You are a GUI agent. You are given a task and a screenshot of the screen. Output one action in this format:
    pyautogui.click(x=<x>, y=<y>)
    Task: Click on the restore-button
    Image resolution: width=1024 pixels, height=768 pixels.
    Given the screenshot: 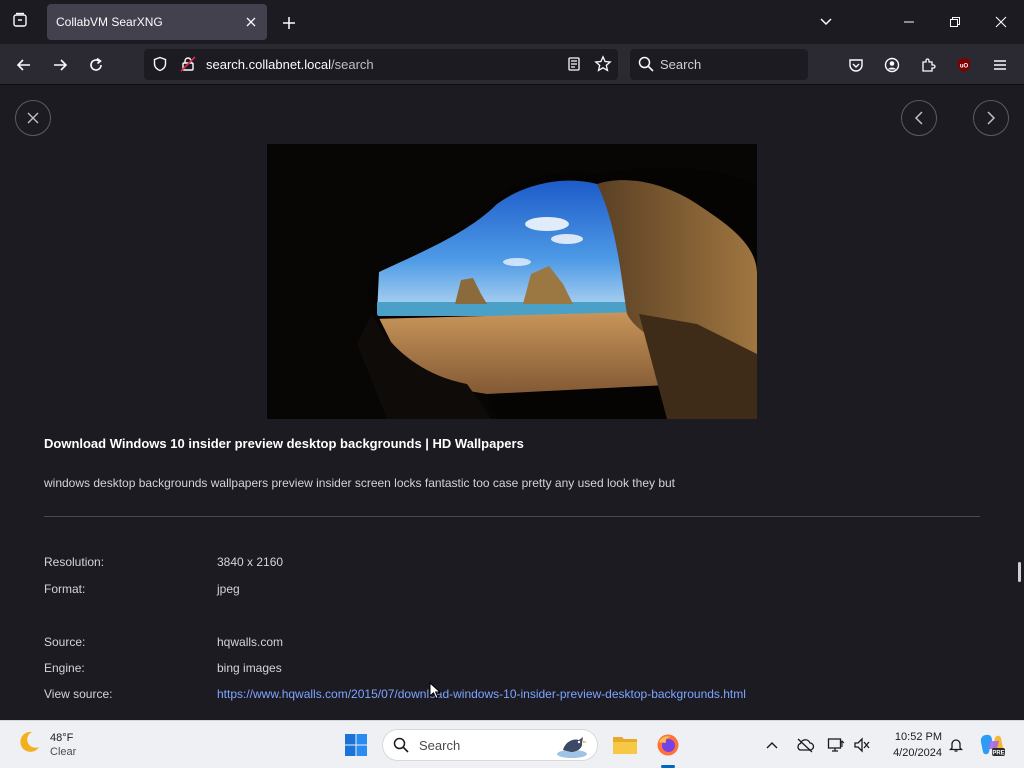 What is the action you would take?
    pyautogui.click(x=955, y=22)
    